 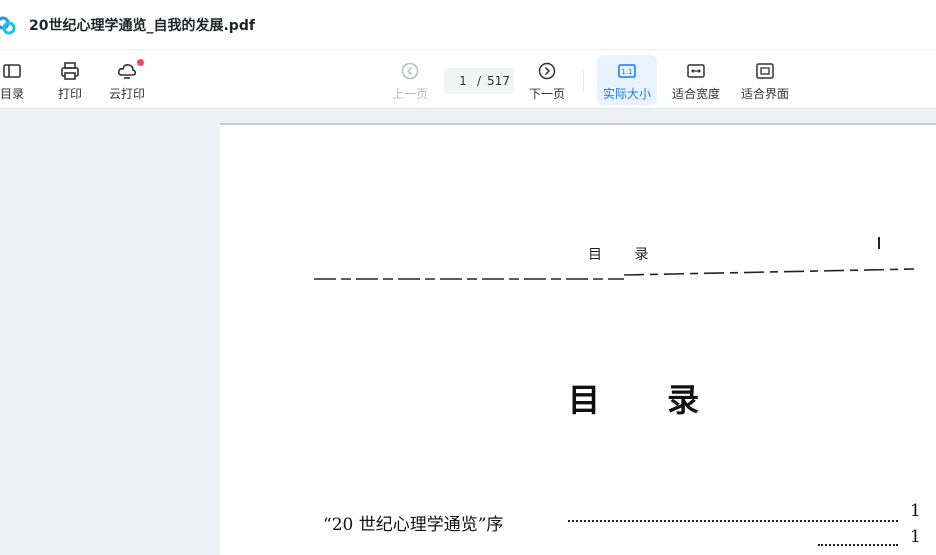 I want to click on app-logo-icon, so click(x=8, y=25).